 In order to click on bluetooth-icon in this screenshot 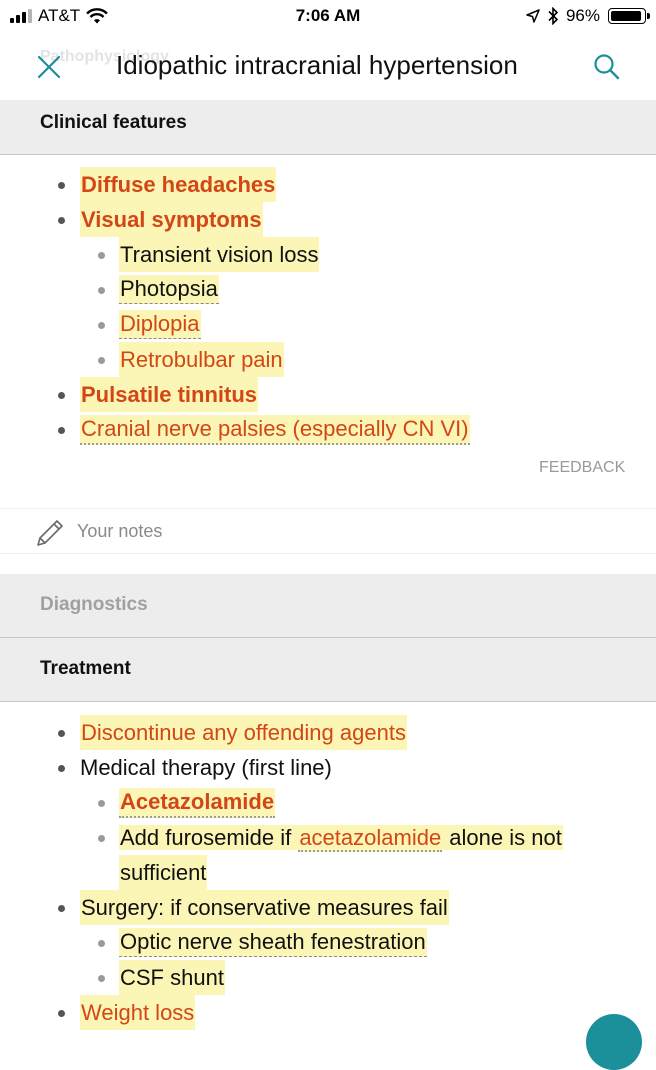, I will do `click(553, 16)`.